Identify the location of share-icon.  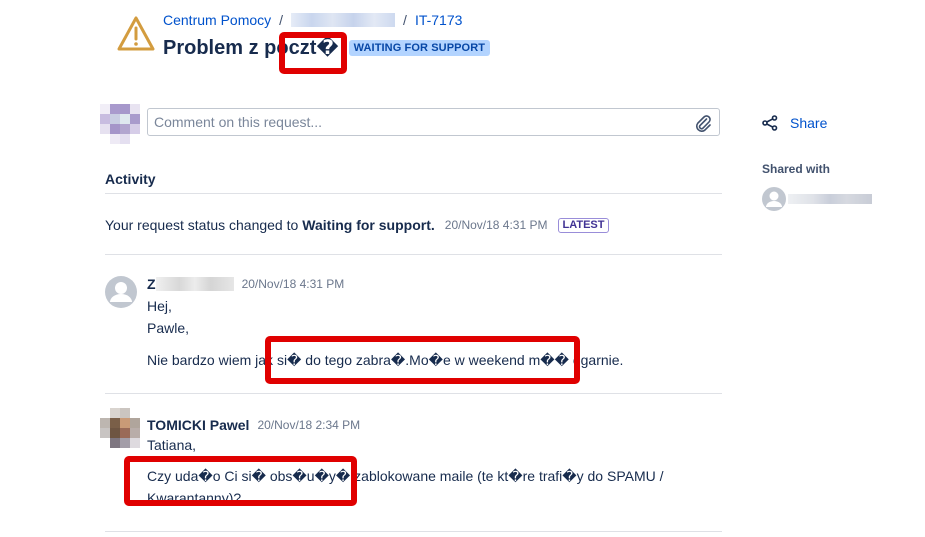
(770, 123).